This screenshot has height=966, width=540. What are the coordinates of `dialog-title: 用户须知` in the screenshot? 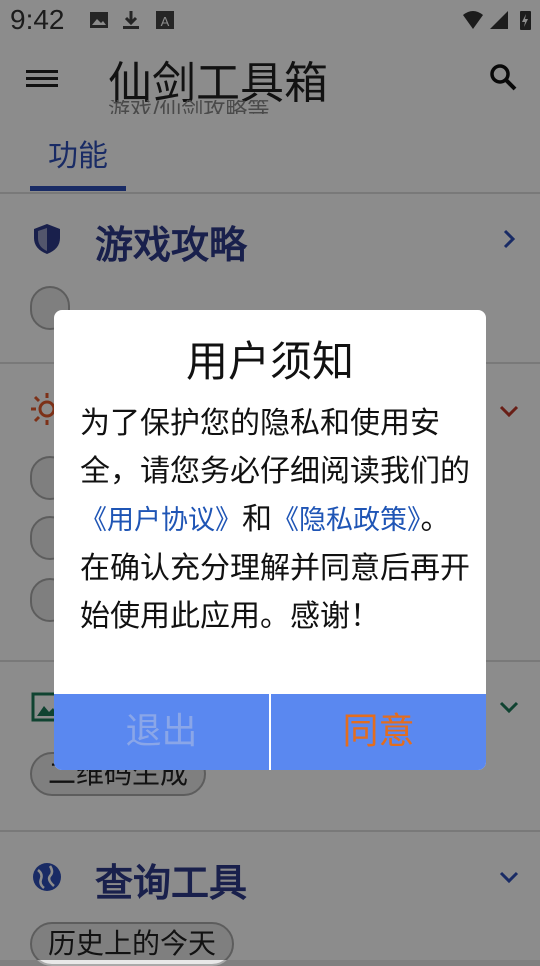 It's located at (269, 361).